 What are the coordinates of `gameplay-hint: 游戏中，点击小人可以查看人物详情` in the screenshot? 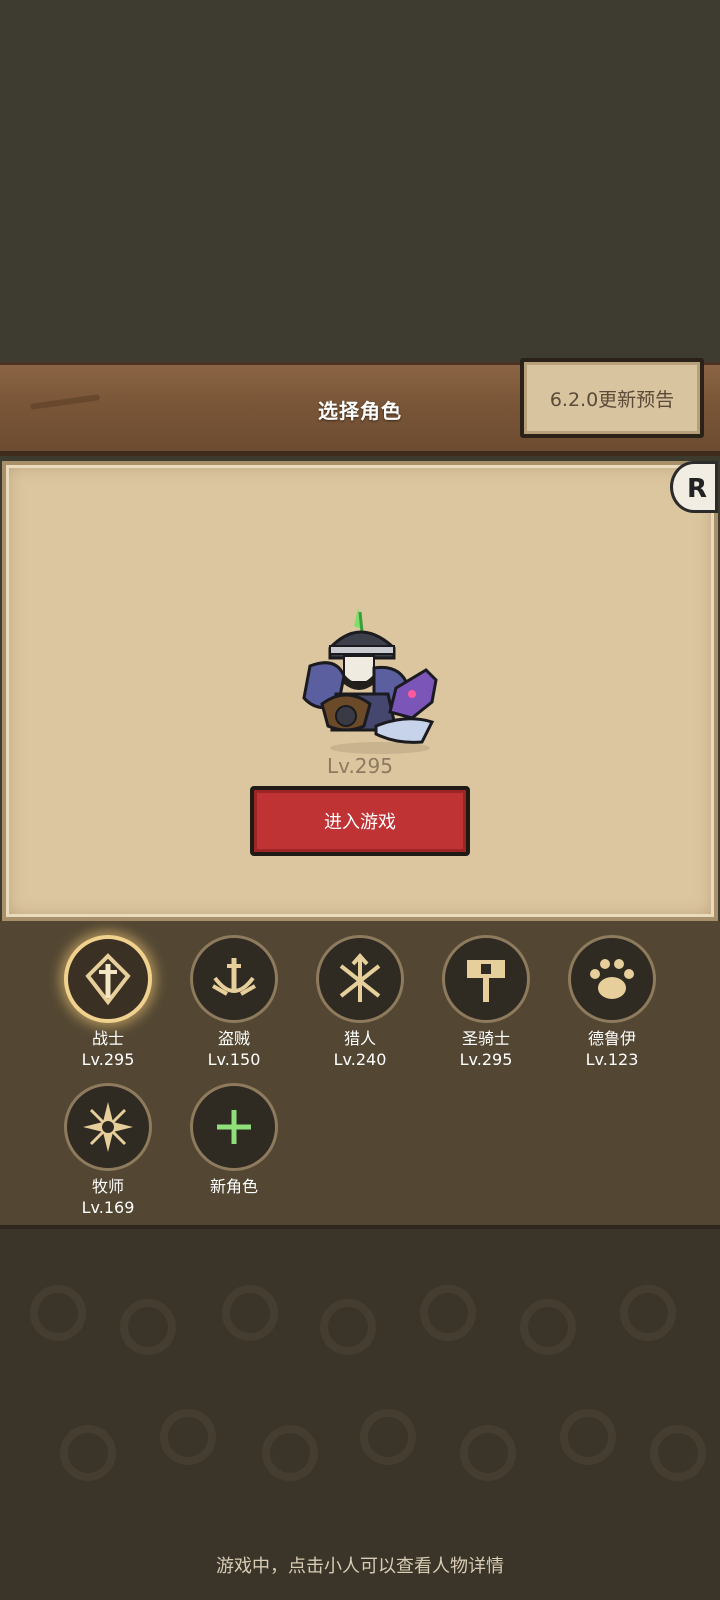 It's located at (360, 1566).